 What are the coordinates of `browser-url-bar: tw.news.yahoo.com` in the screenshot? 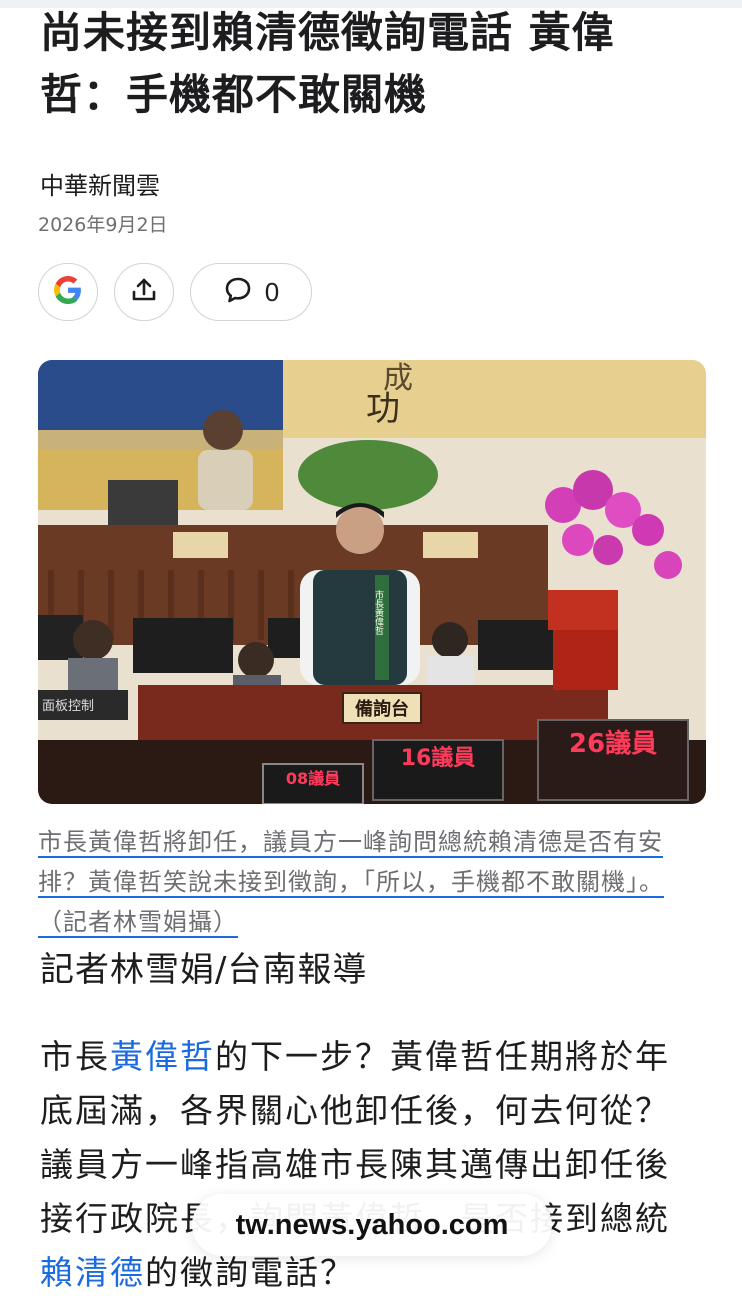 It's located at (372, 1225).